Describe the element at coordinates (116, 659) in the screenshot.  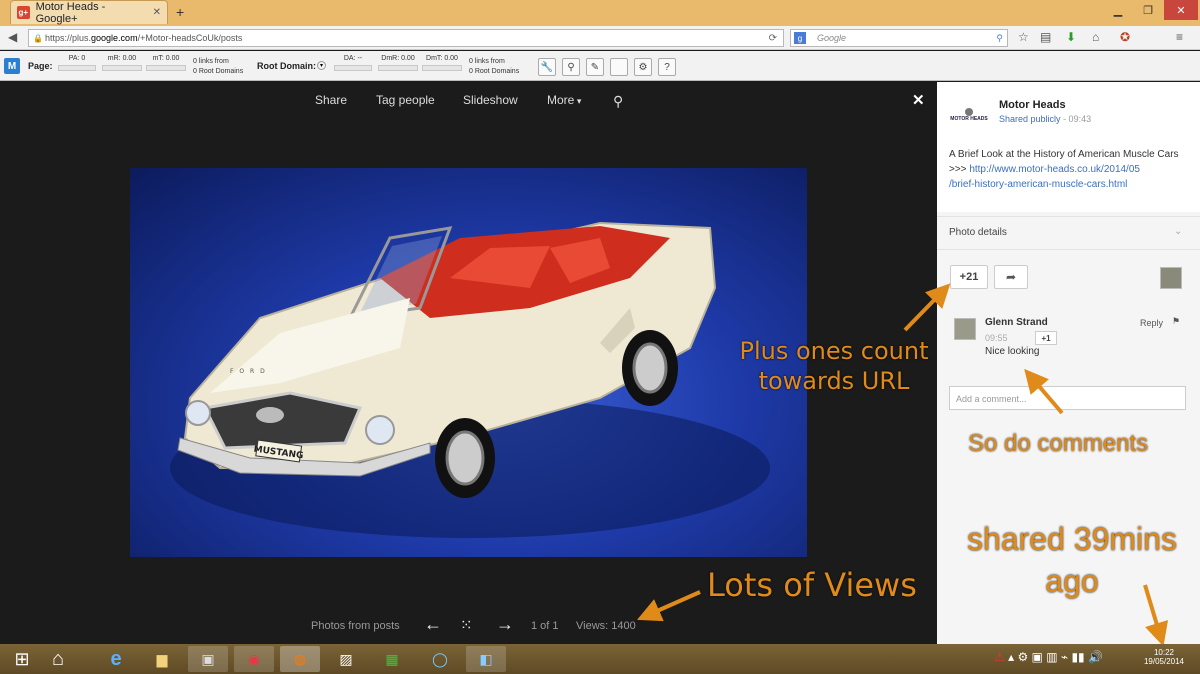
I see `internet-explorer-icon: e` at that location.